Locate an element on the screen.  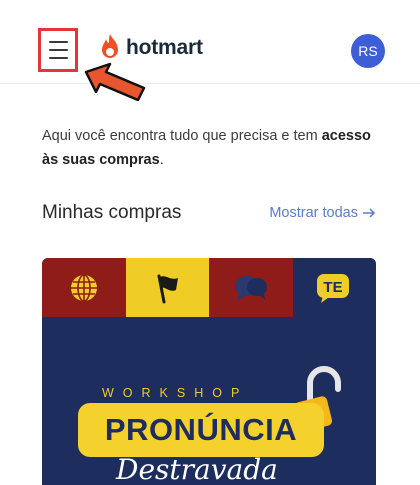
show-all-link: Mostrar todas is located at coordinates (322, 213).